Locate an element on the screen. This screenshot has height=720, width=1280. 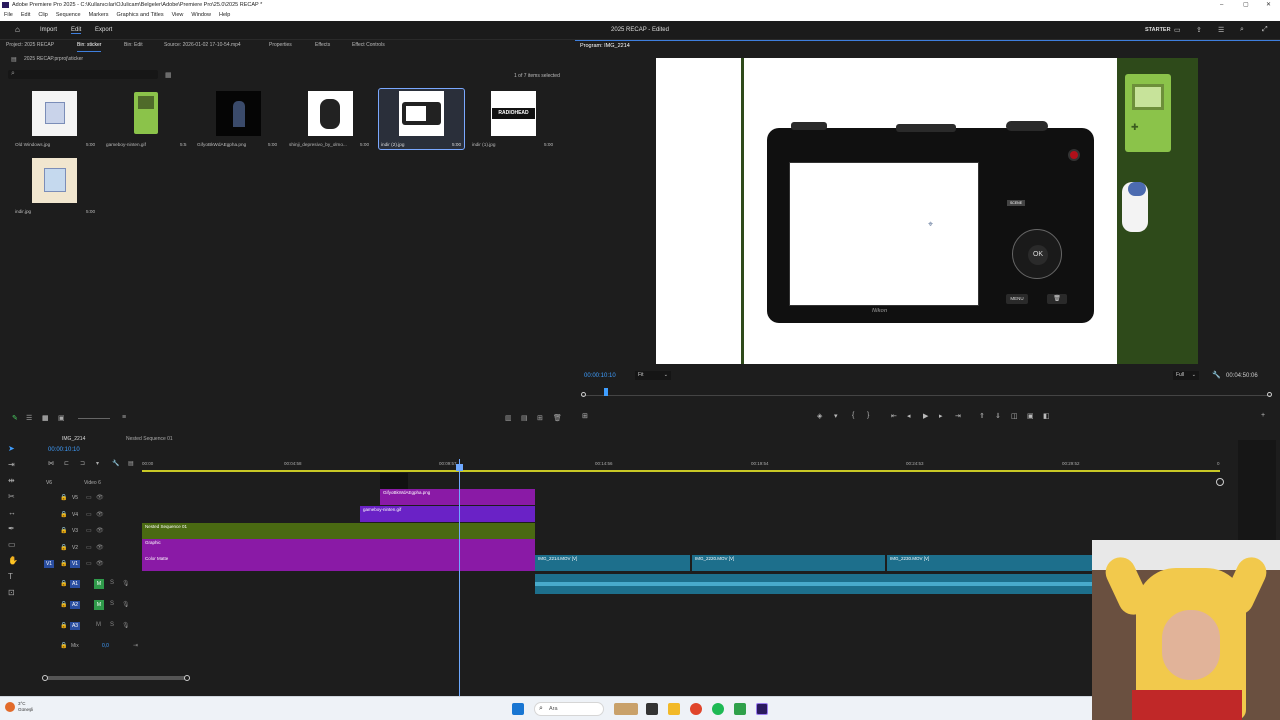
menu-file: File is located at coordinates (8, 15).